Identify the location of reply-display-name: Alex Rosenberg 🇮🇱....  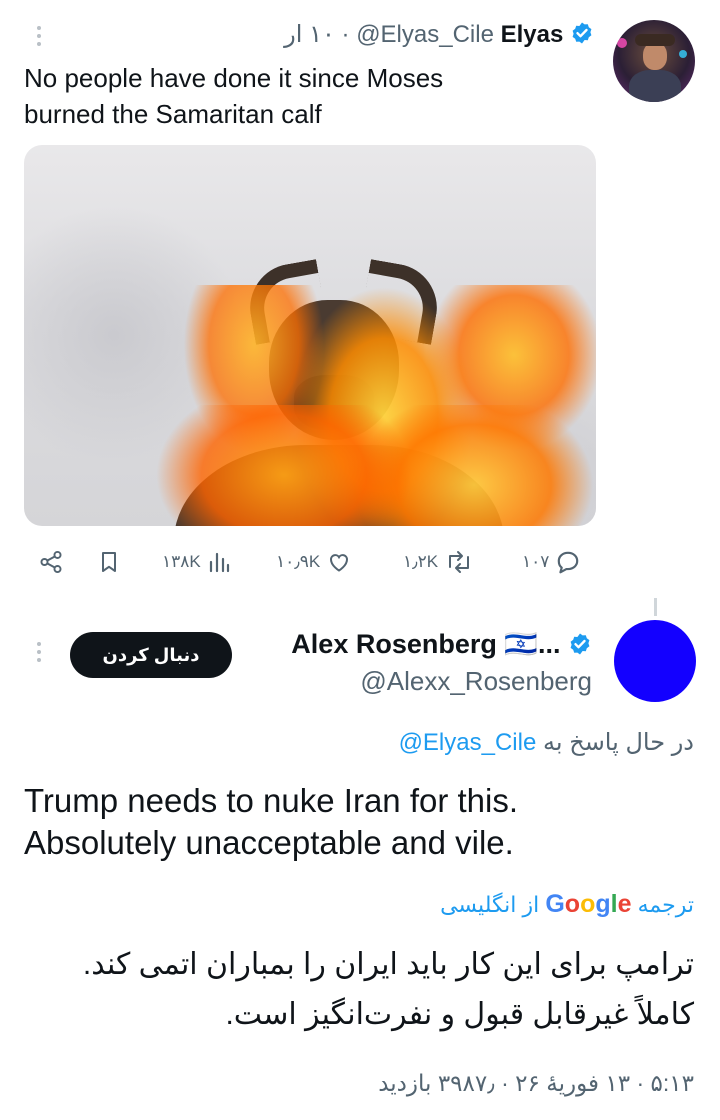
(425, 644).